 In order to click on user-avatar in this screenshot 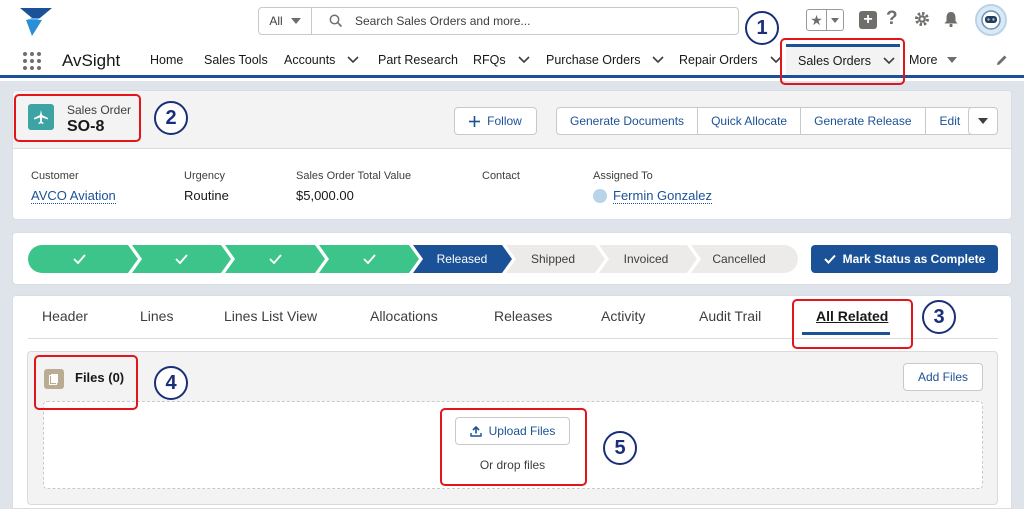, I will do `click(991, 20)`.